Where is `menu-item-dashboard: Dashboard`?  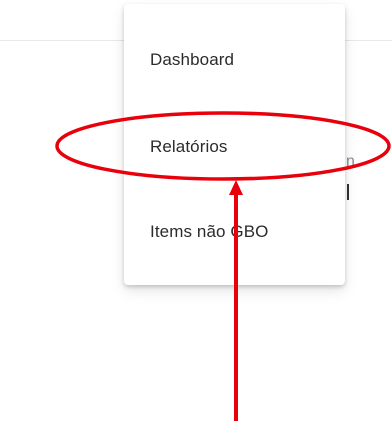 menu-item-dashboard: Dashboard is located at coordinates (234, 60).